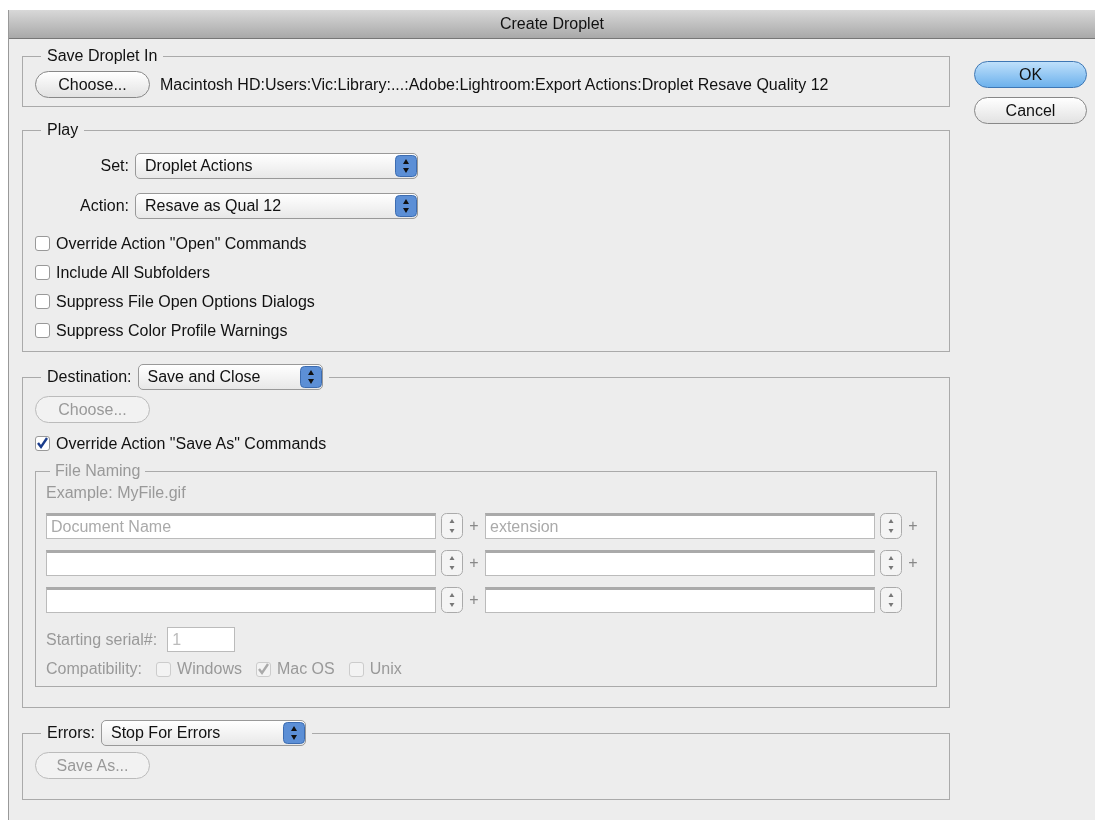  What do you see at coordinates (276, 206) in the screenshot?
I see `dropdown: Resave as Qual 12` at bounding box center [276, 206].